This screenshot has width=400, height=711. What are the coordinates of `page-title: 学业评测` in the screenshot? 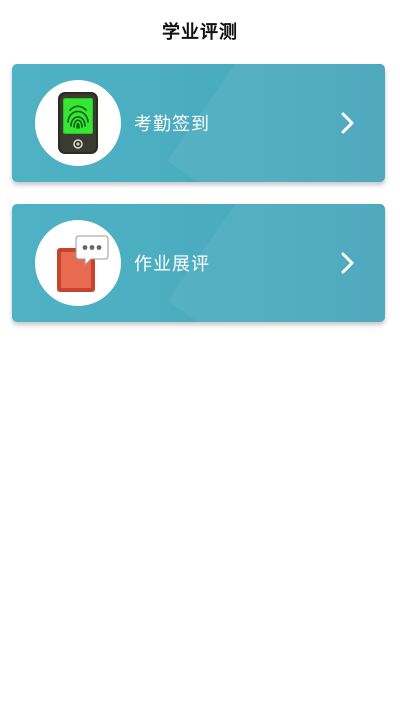 It's located at (200, 32).